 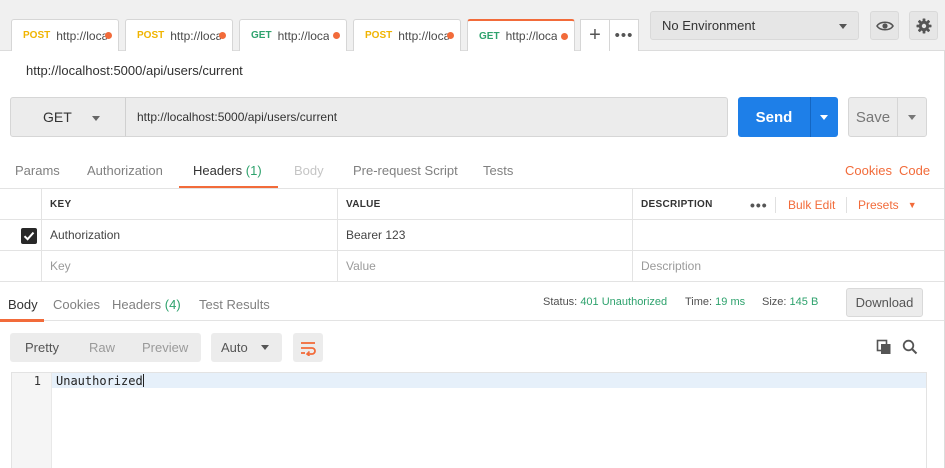 I want to click on headers-count: (1), so click(x=253, y=170).